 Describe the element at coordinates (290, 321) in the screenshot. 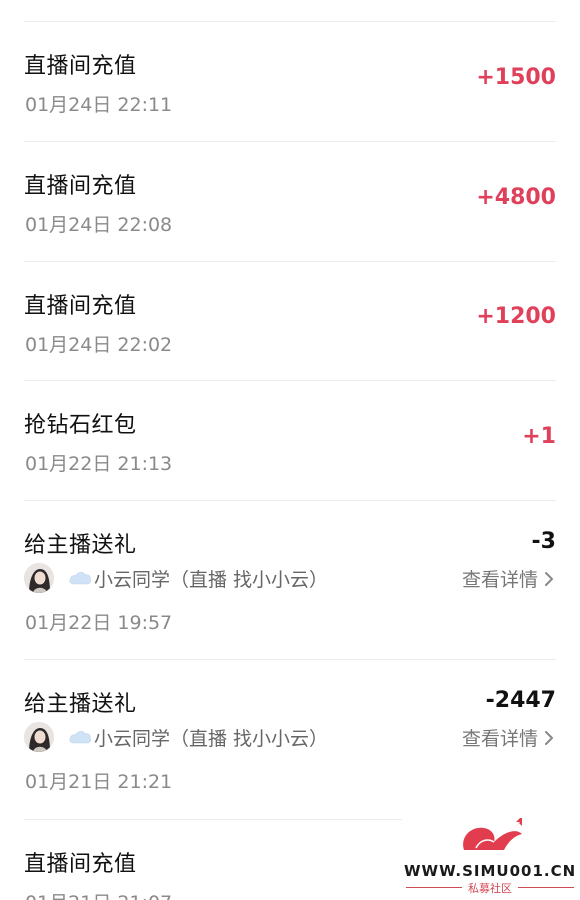

I see `list-item: 直播间充值 01月24日 22:02 +1200` at that location.